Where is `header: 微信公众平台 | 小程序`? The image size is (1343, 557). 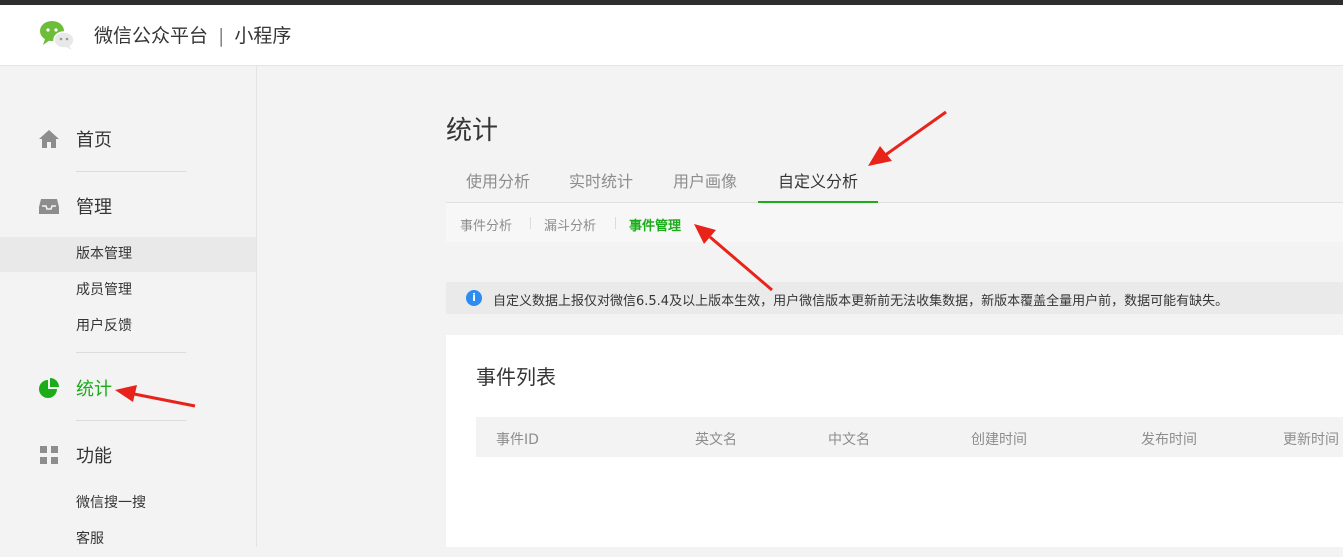 header: 微信公众平台 | 小程序 is located at coordinates (671, 35).